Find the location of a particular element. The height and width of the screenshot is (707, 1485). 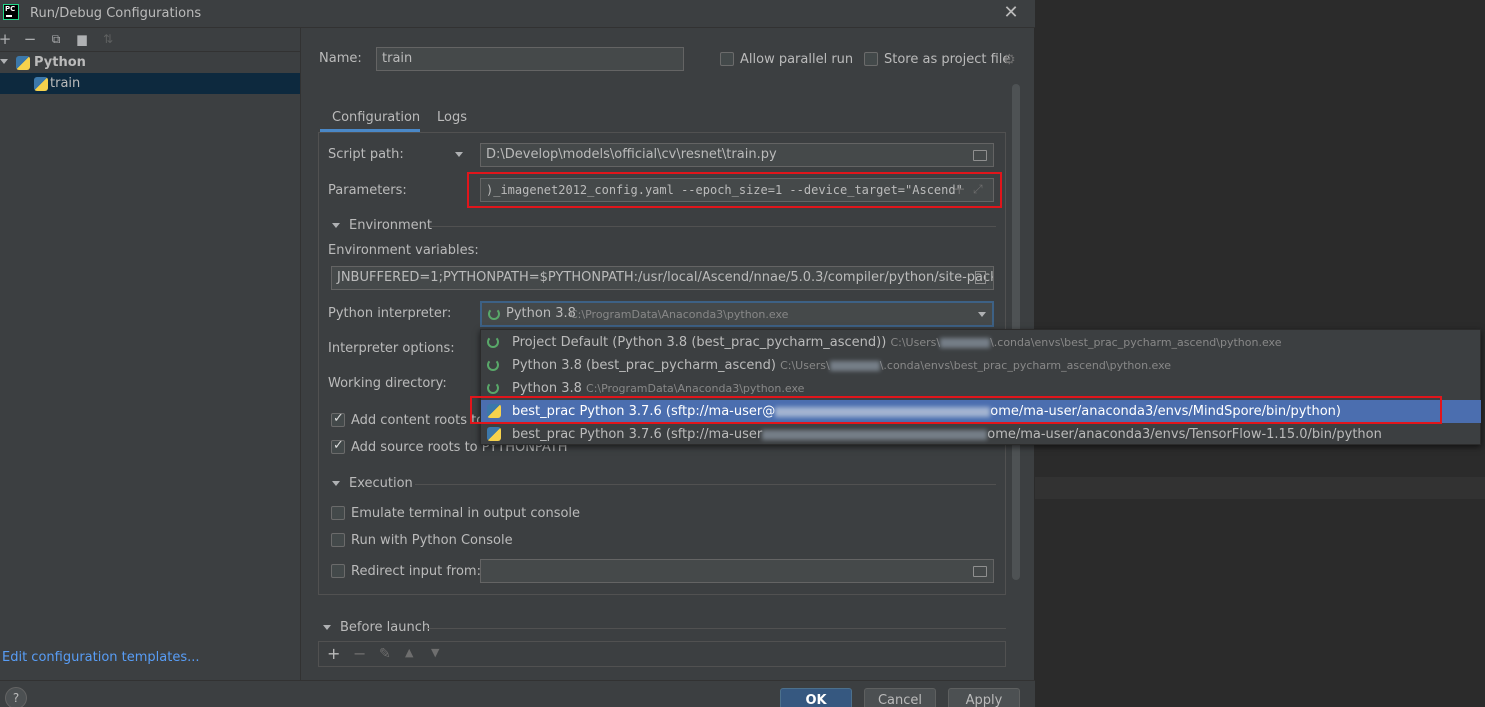

execution-section-title: Execution is located at coordinates (381, 483).